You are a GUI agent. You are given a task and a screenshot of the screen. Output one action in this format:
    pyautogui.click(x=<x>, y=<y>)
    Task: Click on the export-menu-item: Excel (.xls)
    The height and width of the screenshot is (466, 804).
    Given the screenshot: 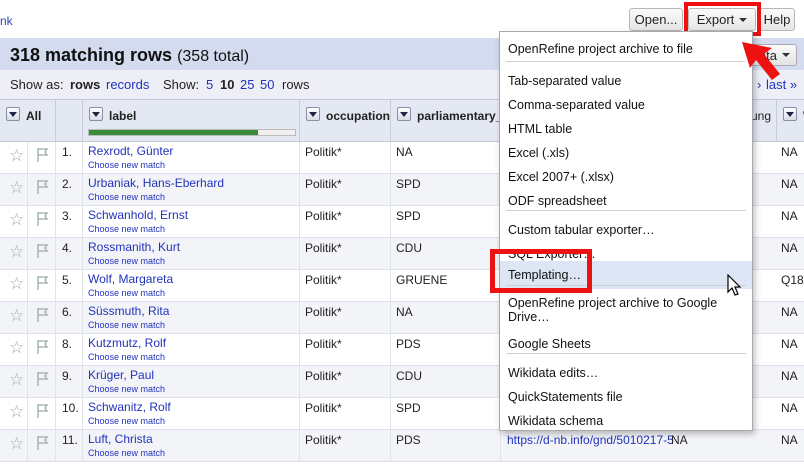 What is the action you would take?
    pyautogui.click(x=626, y=153)
    